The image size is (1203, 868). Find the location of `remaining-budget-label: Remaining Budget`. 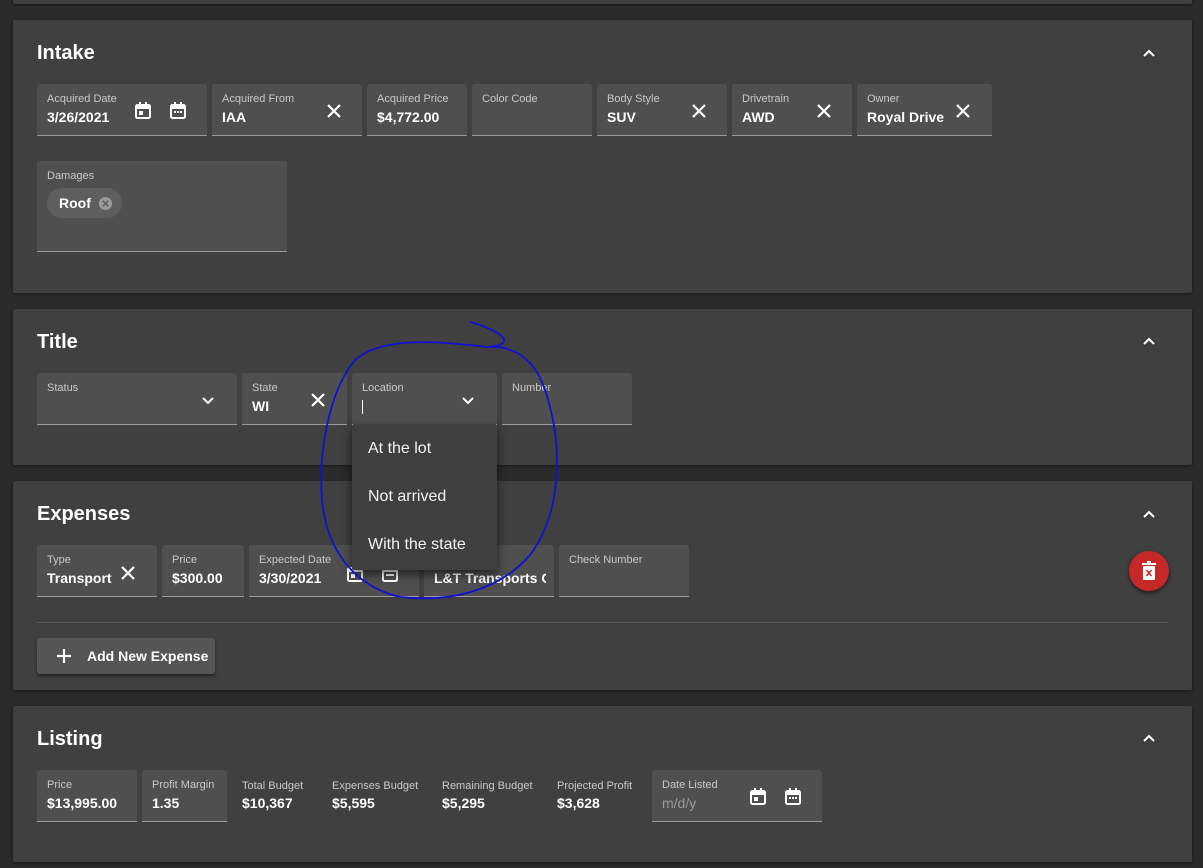

remaining-budget-label: Remaining Budget is located at coordinates (487, 786).